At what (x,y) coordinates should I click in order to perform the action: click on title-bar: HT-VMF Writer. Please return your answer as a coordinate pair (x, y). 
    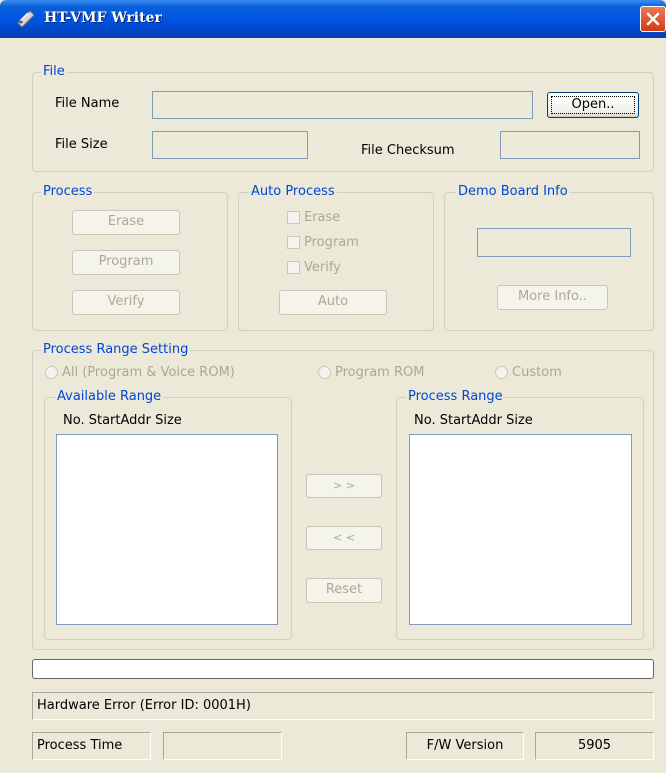
    Looking at the image, I should click on (333, 19).